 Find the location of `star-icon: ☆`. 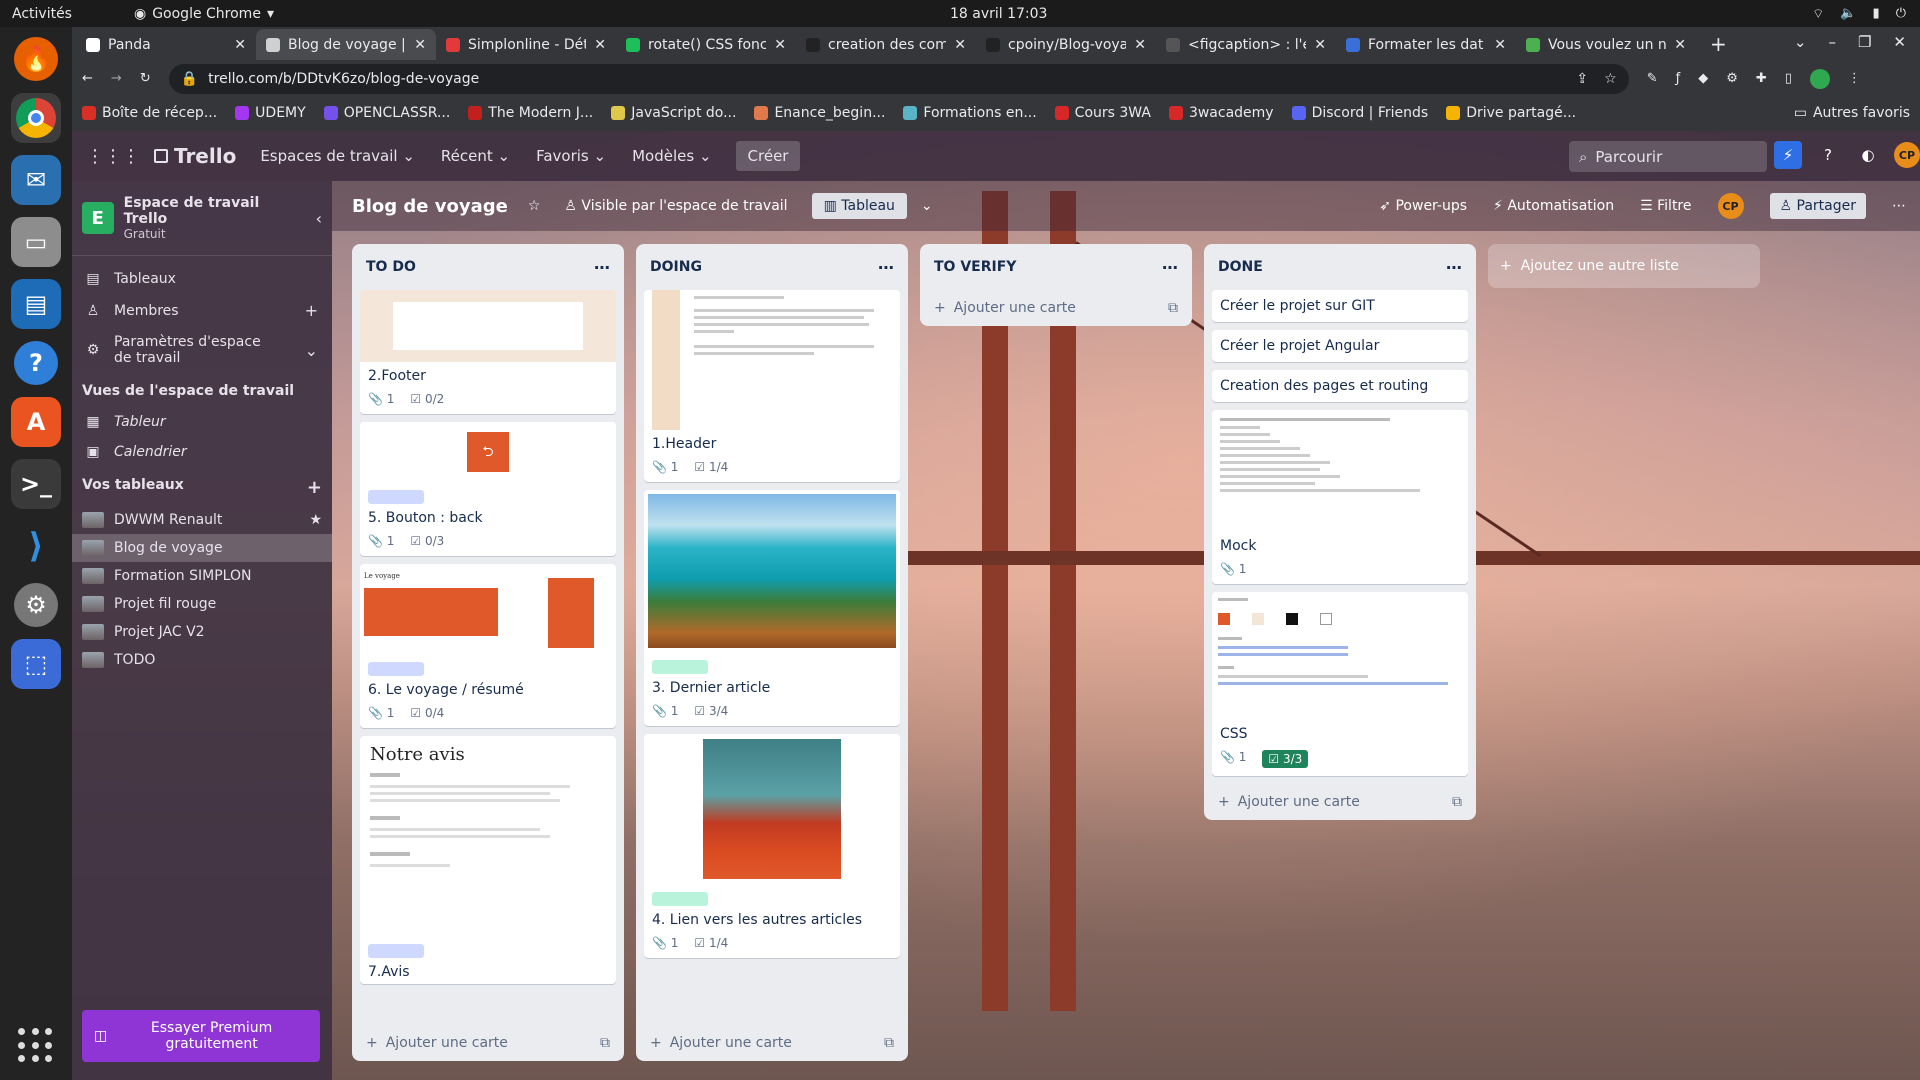

star-icon: ☆ is located at coordinates (534, 206).